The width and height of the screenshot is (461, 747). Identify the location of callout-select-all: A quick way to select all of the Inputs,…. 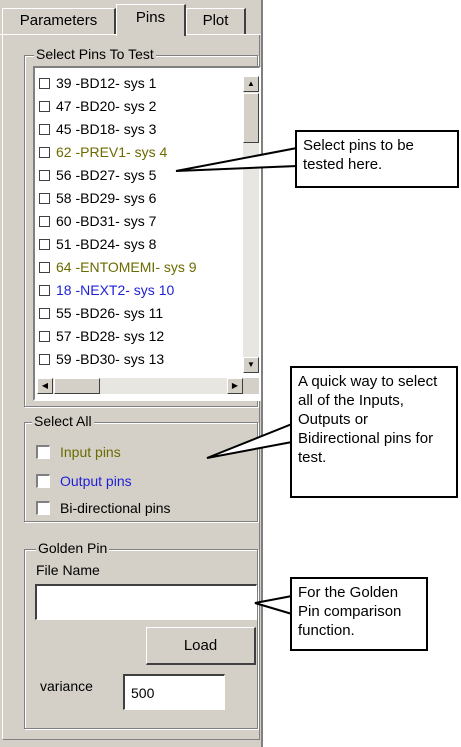
(374, 432).